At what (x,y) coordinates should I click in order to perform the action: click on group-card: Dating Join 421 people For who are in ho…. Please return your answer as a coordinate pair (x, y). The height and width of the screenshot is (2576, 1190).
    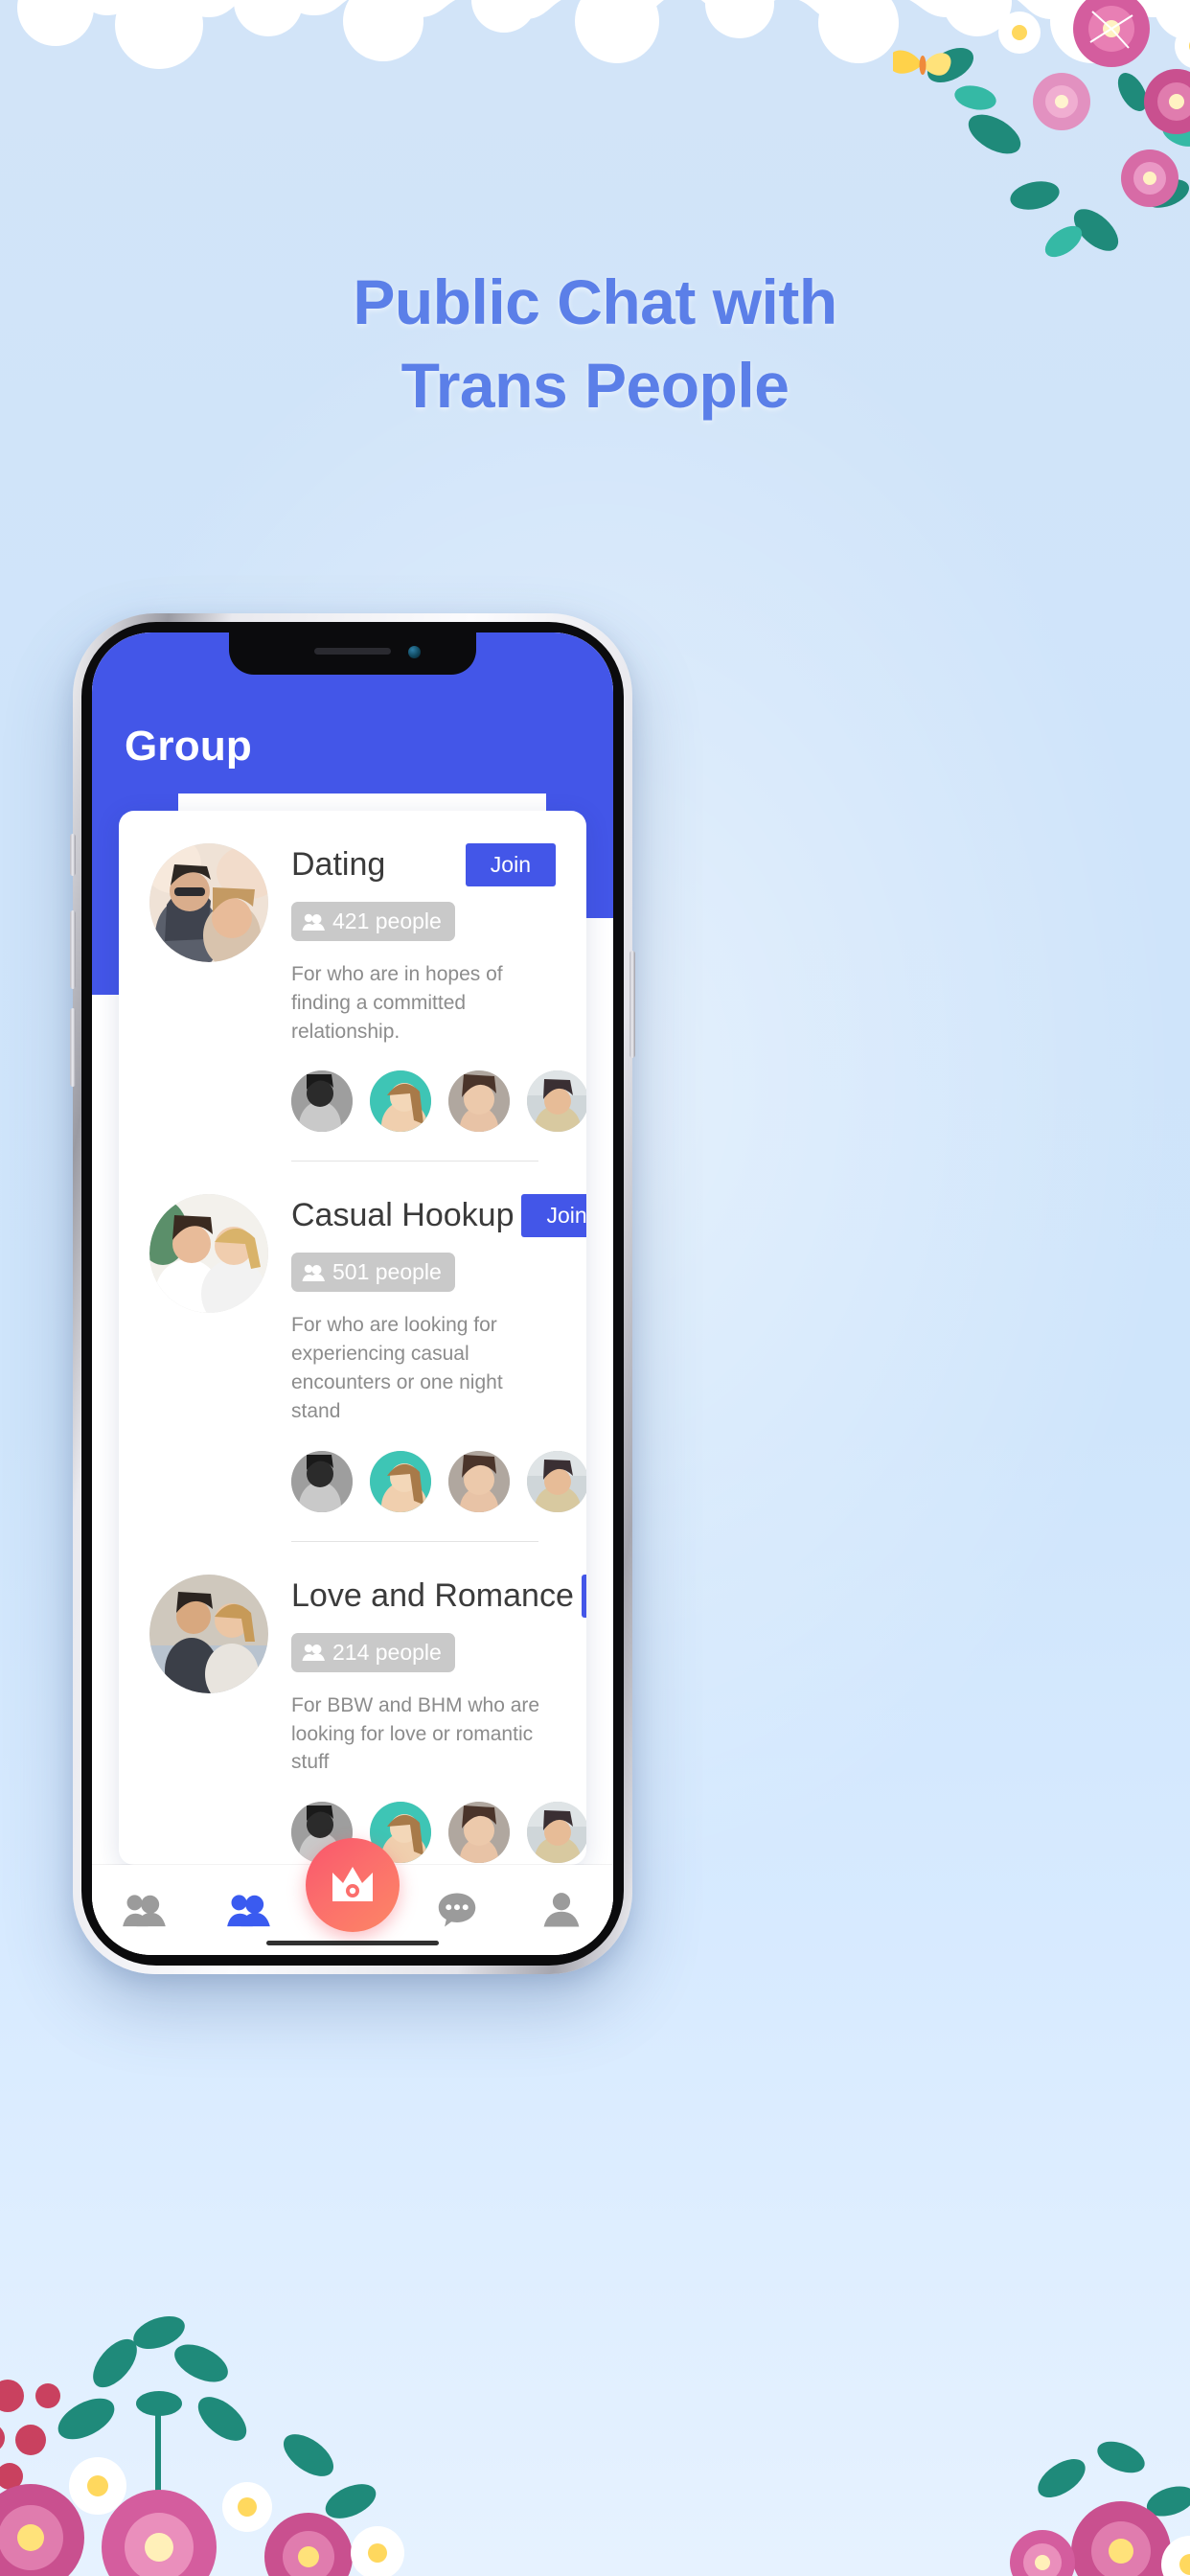
    Looking at the image, I should click on (354, 986).